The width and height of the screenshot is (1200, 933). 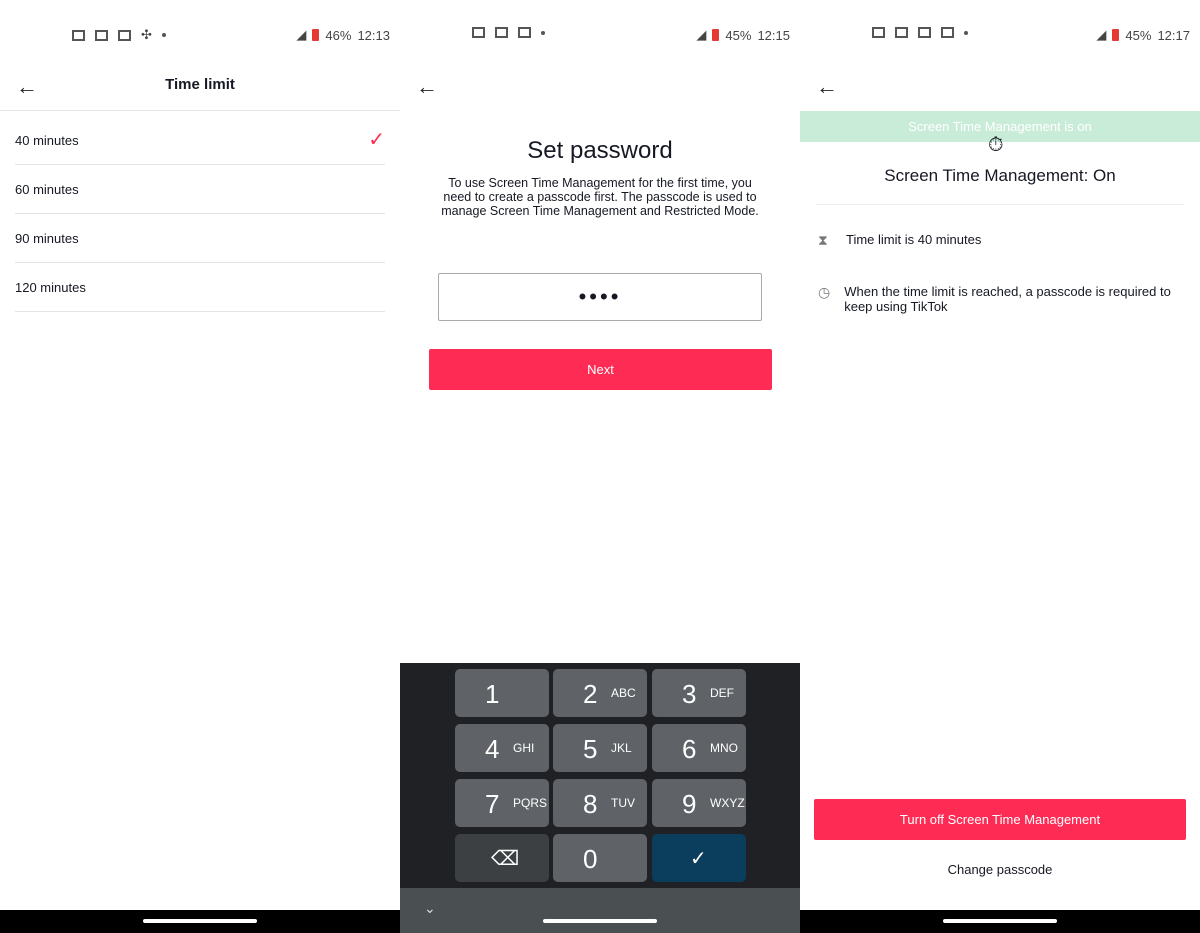 What do you see at coordinates (724, 748) in the screenshot?
I see `key-letters: MNO` at bounding box center [724, 748].